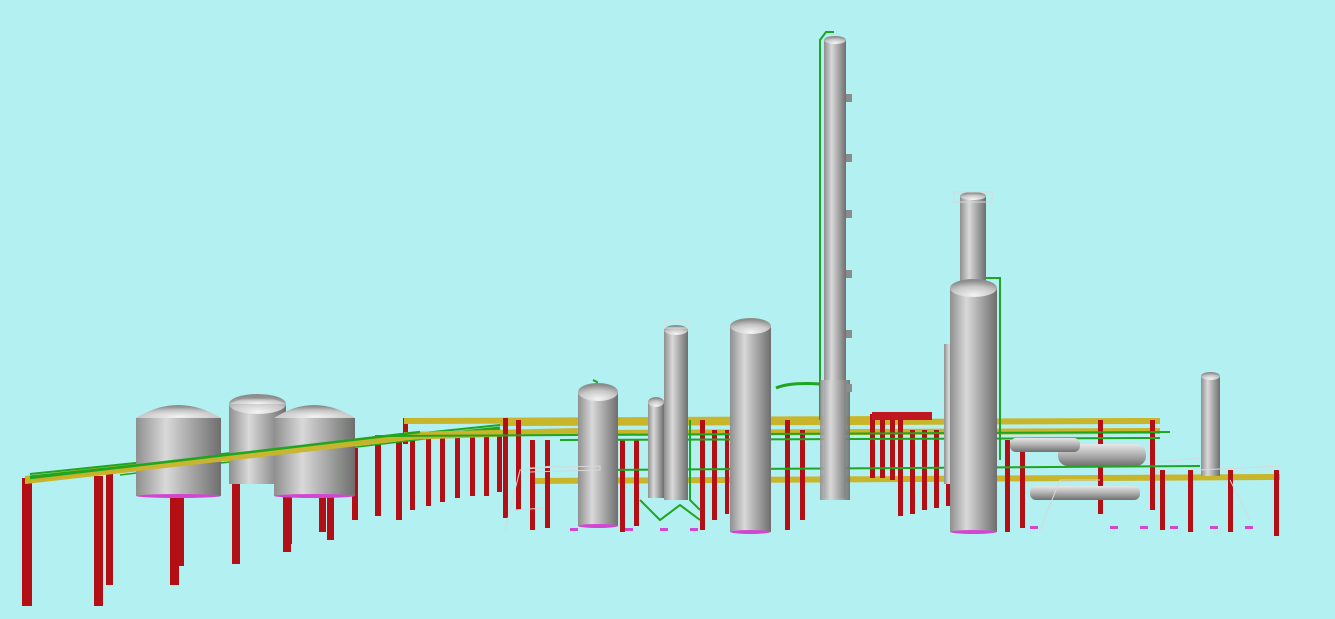 The image size is (1335, 619). I want to click on horizontal-drum, so click(1078, 469).